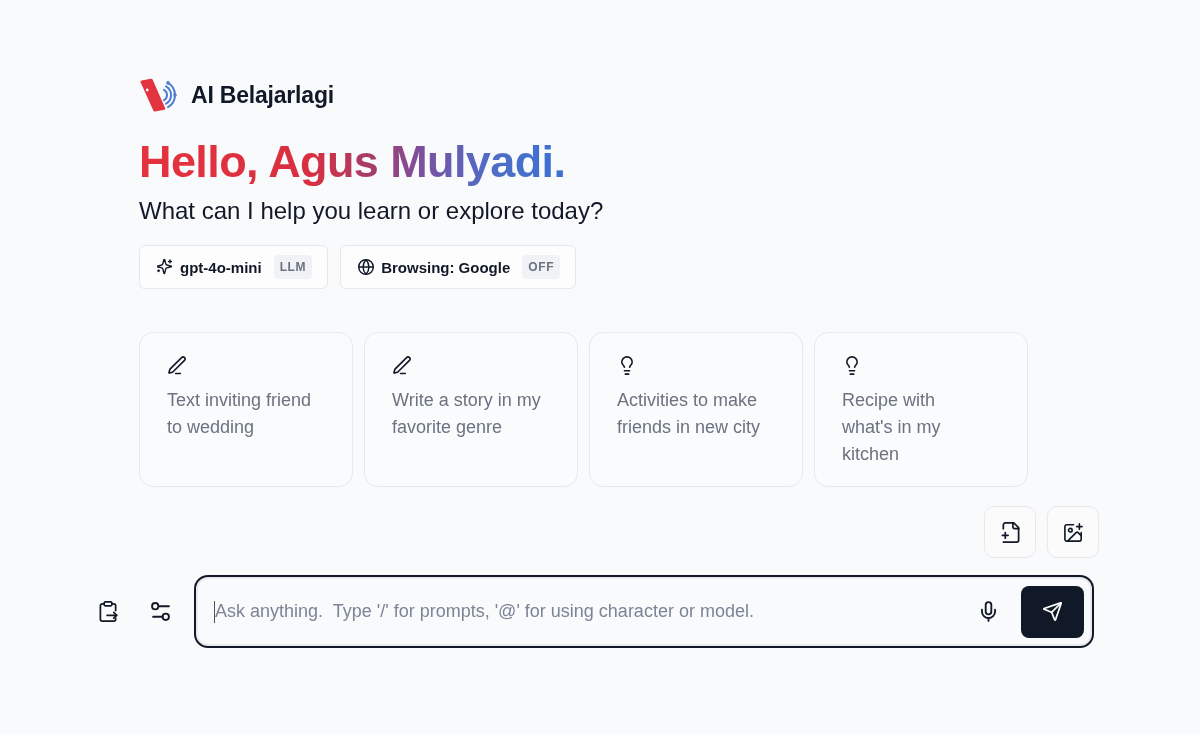  Describe the element at coordinates (471, 409) in the screenshot. I see `suggestion-card: Write a story in my favorite genre` at that location.